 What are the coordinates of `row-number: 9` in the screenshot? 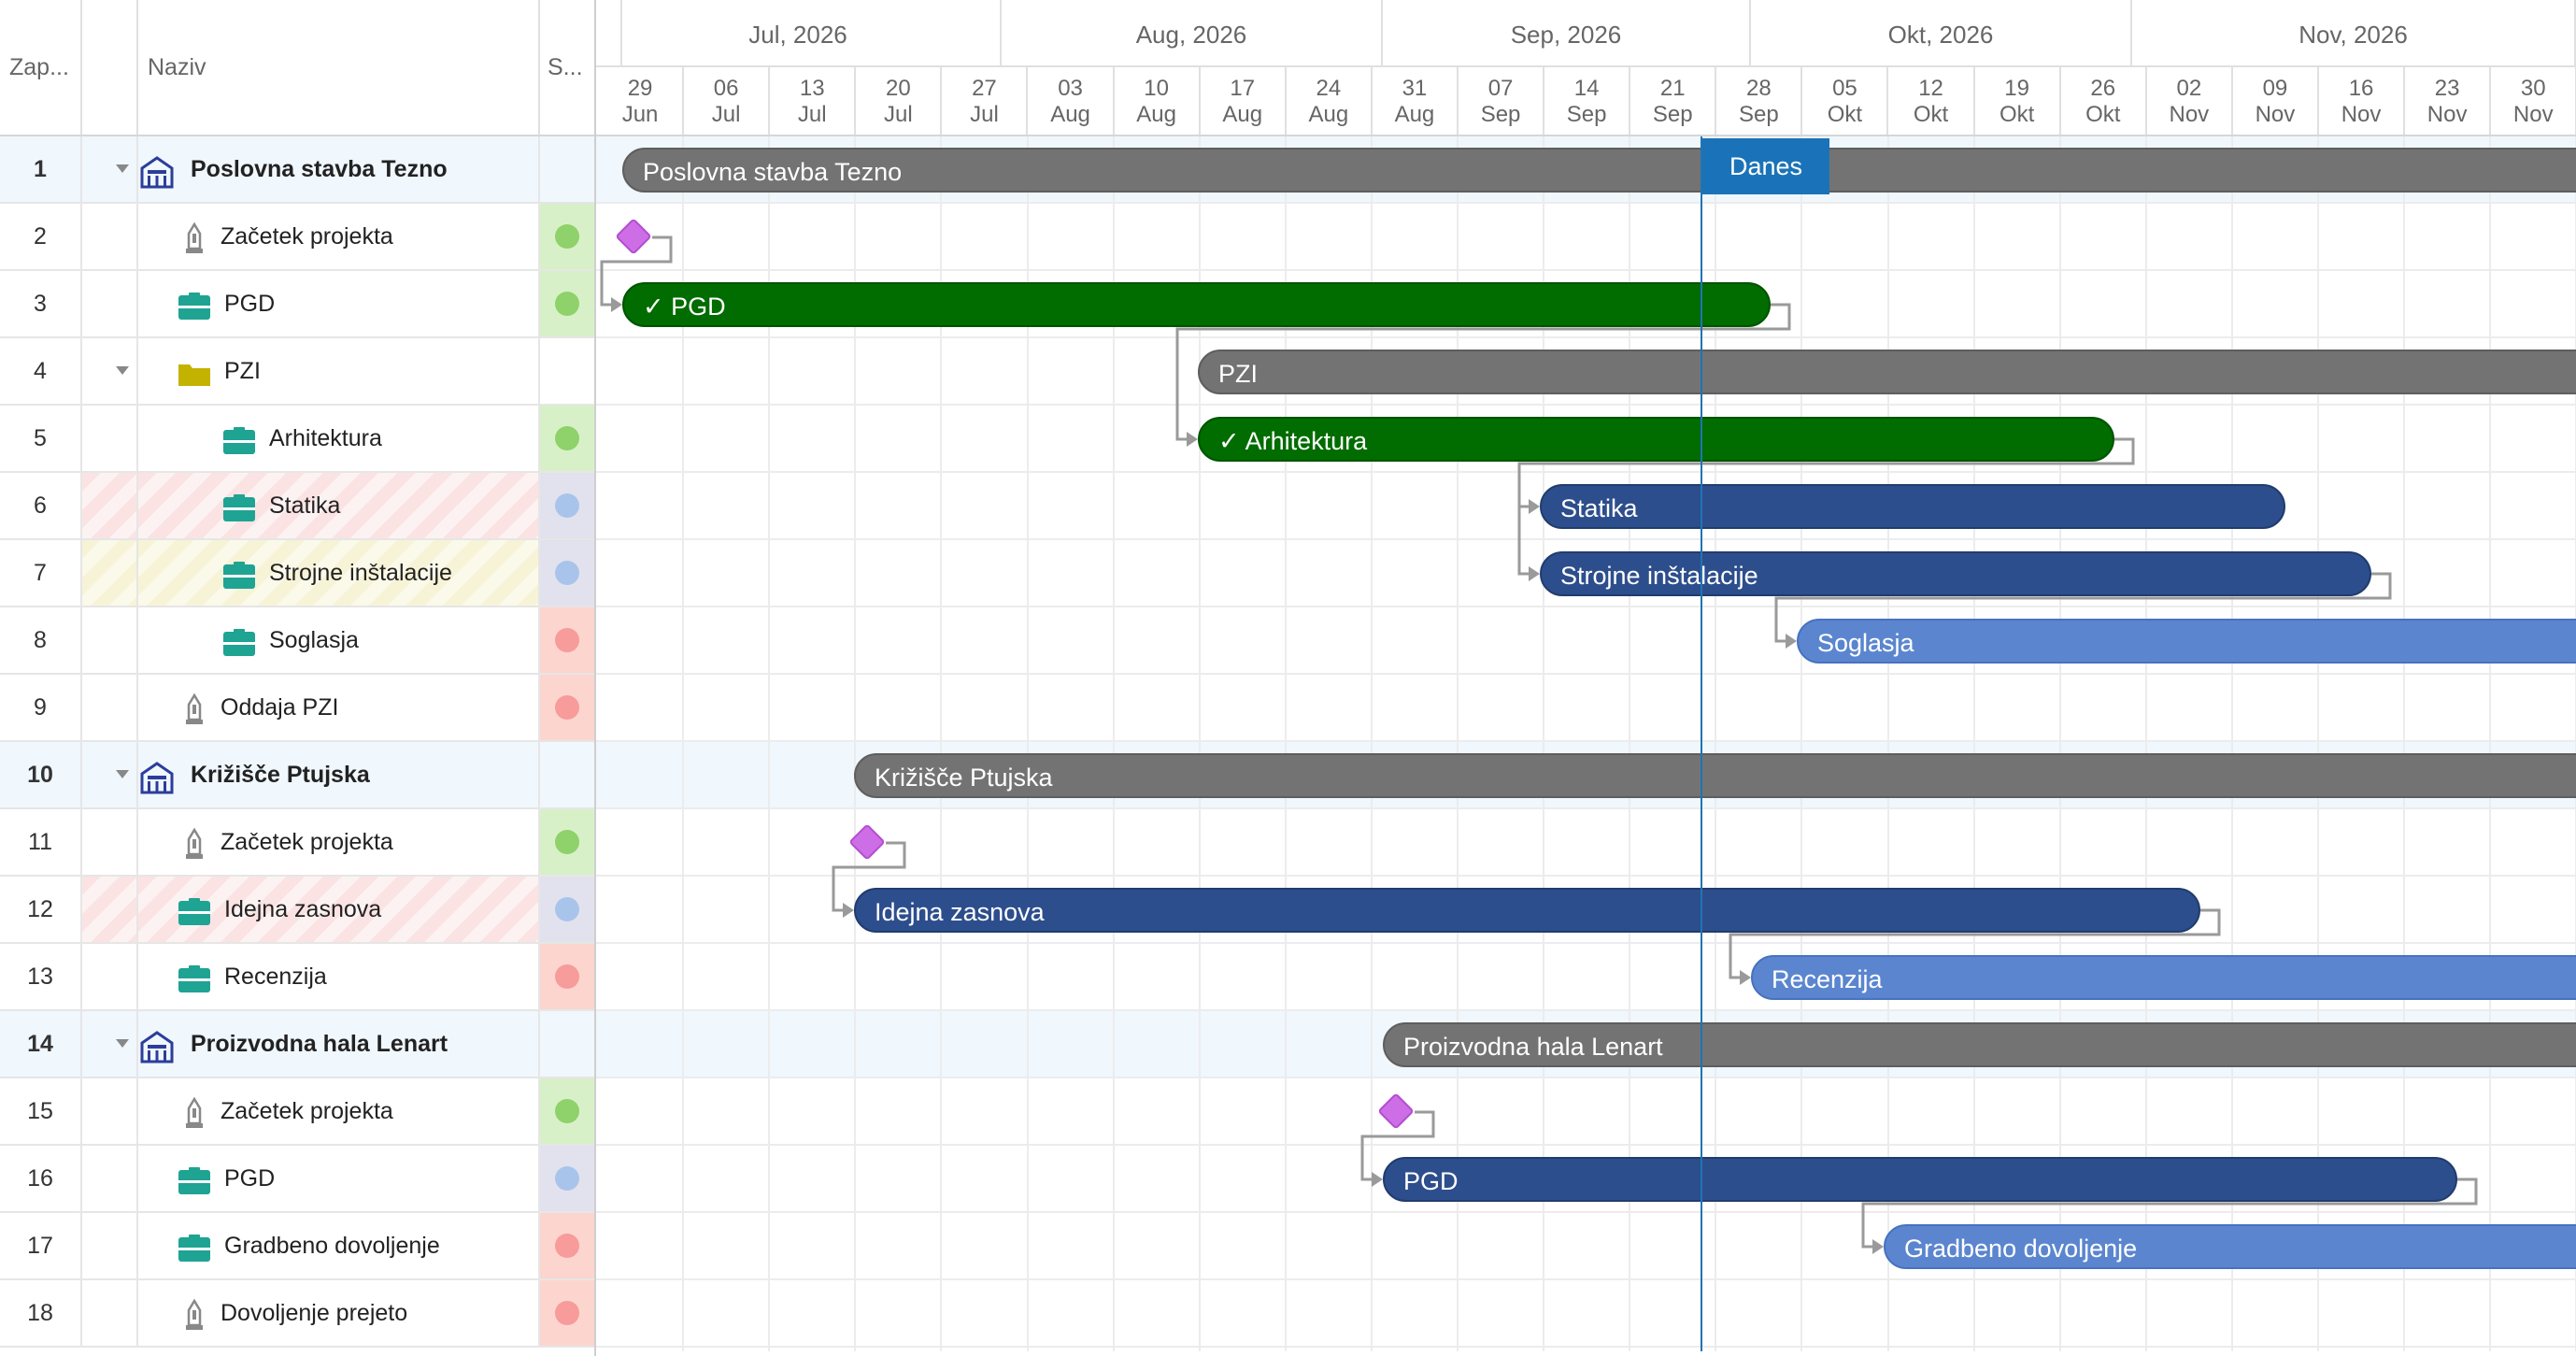 It's located at (41, 707).